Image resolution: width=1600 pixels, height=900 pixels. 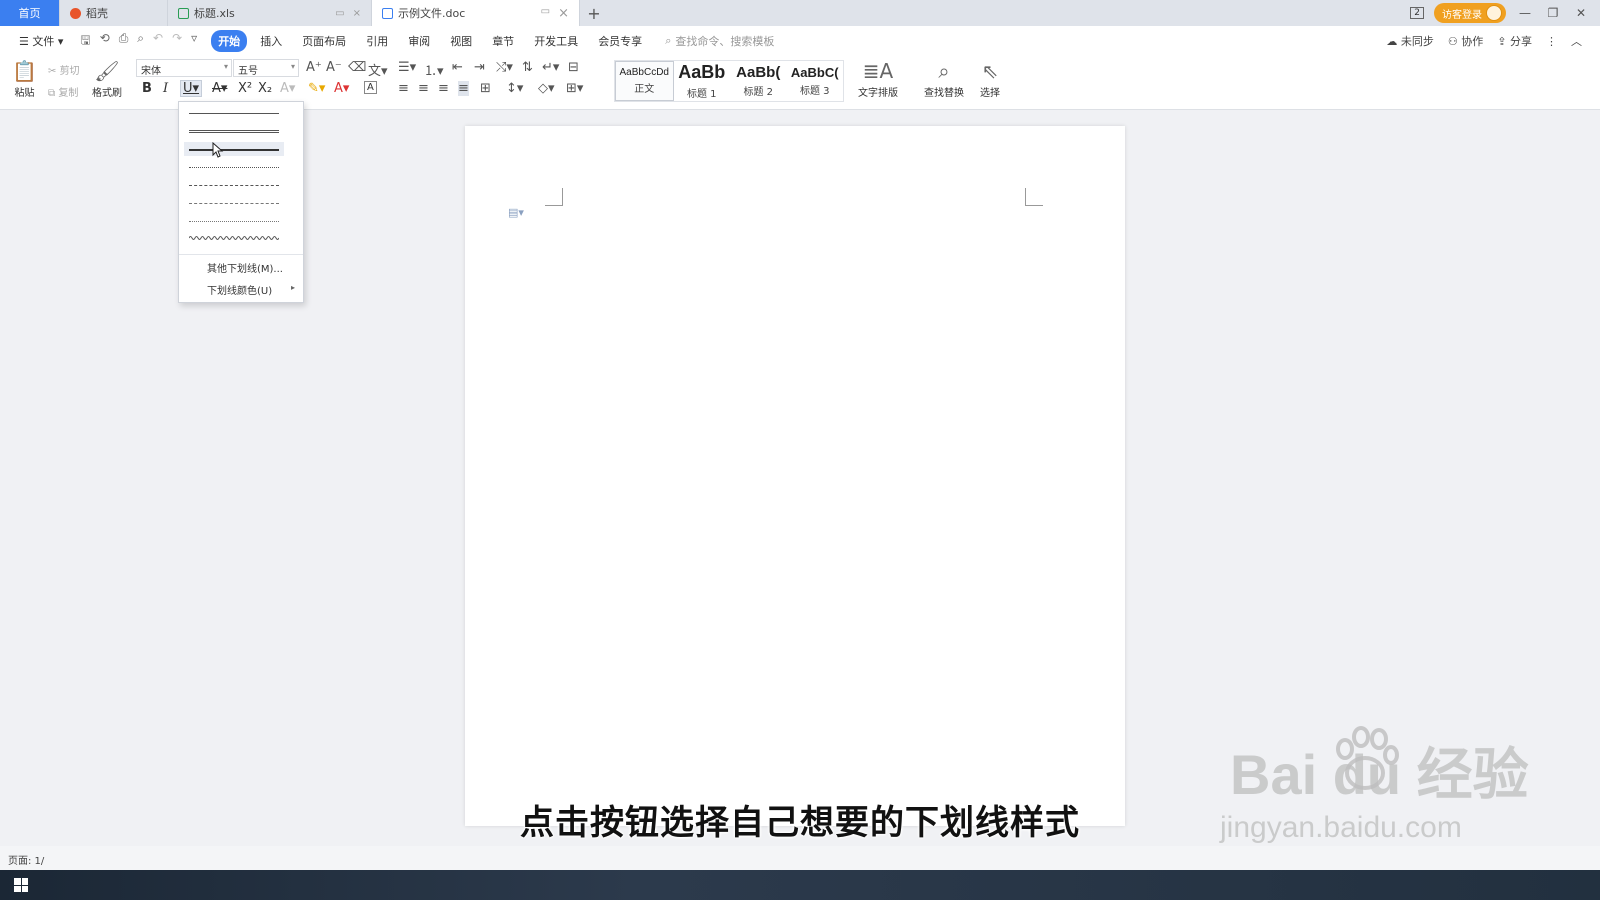 I want to click on superscript-button: X², so click(x=245, y=88).